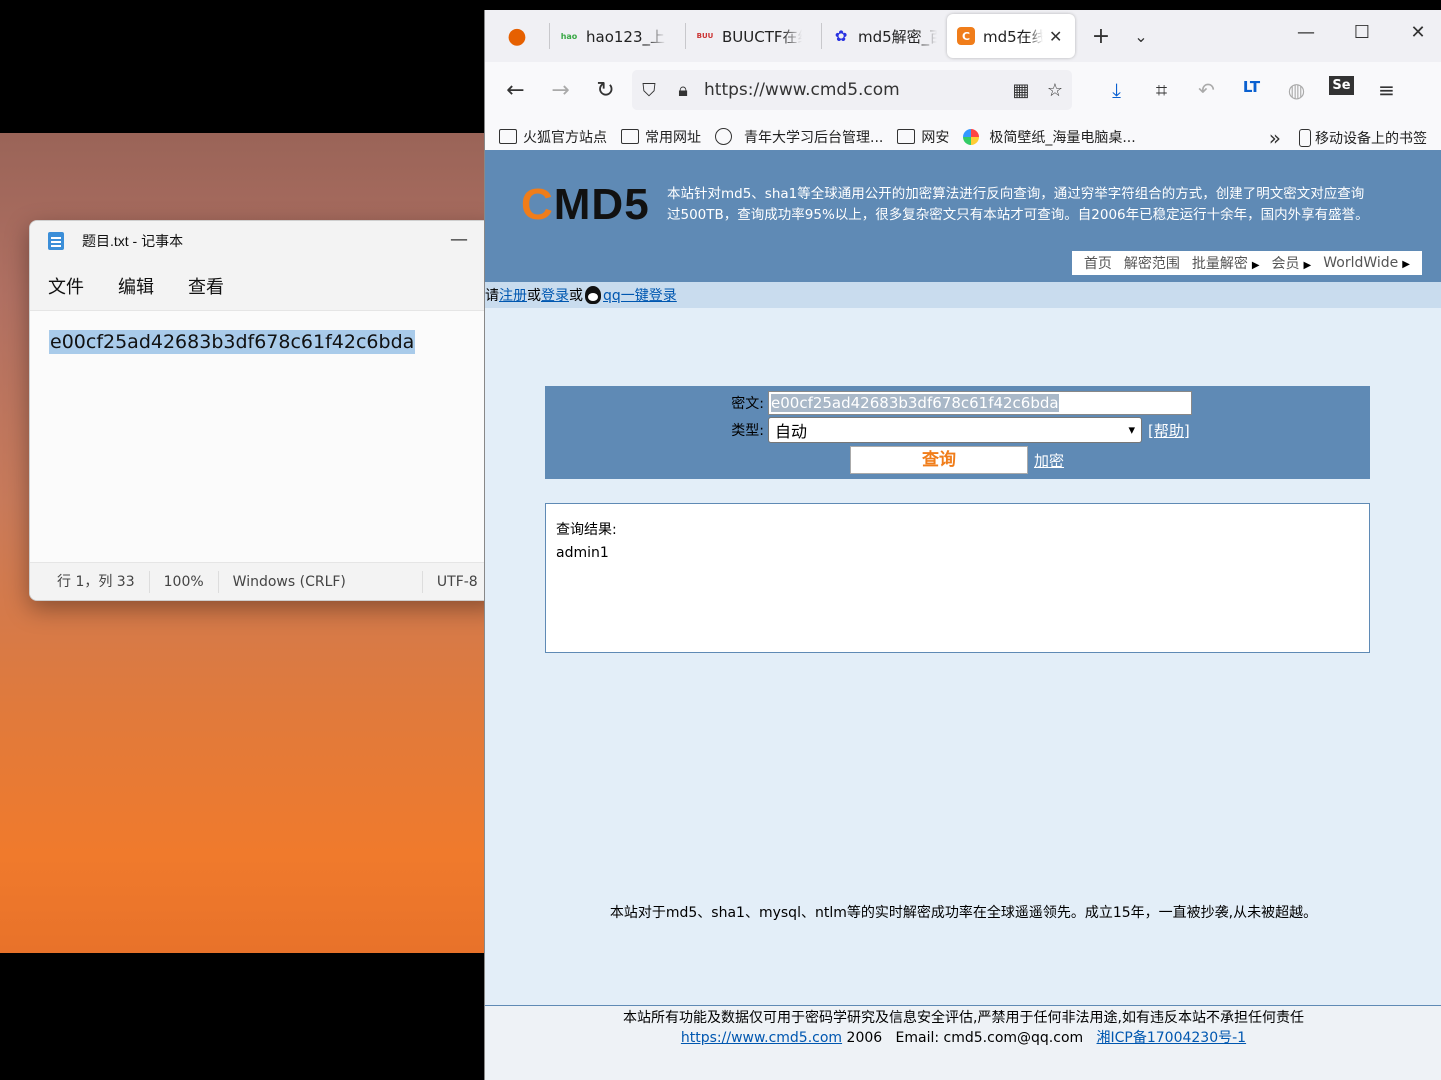 The width and height of the screenshot is (1441, 1080). What do you see at coordinates (65, 286) in the screenshot?
I see `menu-file: 文件` at bounding box center [65, 286].